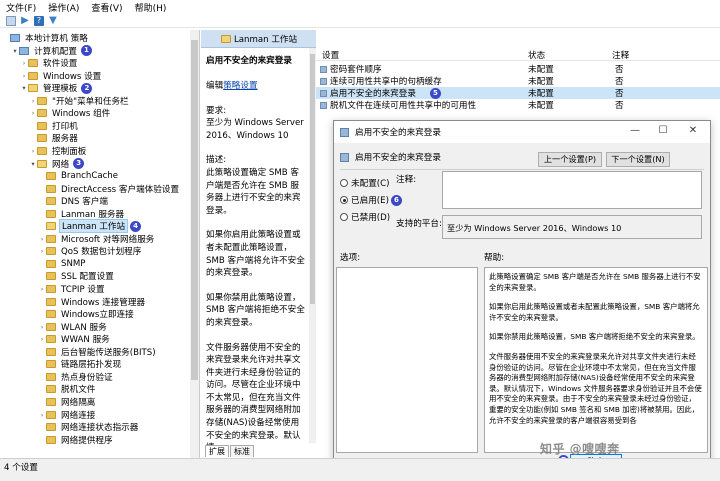  Describe the element at coordinates (78, 402) in the screenshot. I see `tree-item-label: 网络隔离` at that location.